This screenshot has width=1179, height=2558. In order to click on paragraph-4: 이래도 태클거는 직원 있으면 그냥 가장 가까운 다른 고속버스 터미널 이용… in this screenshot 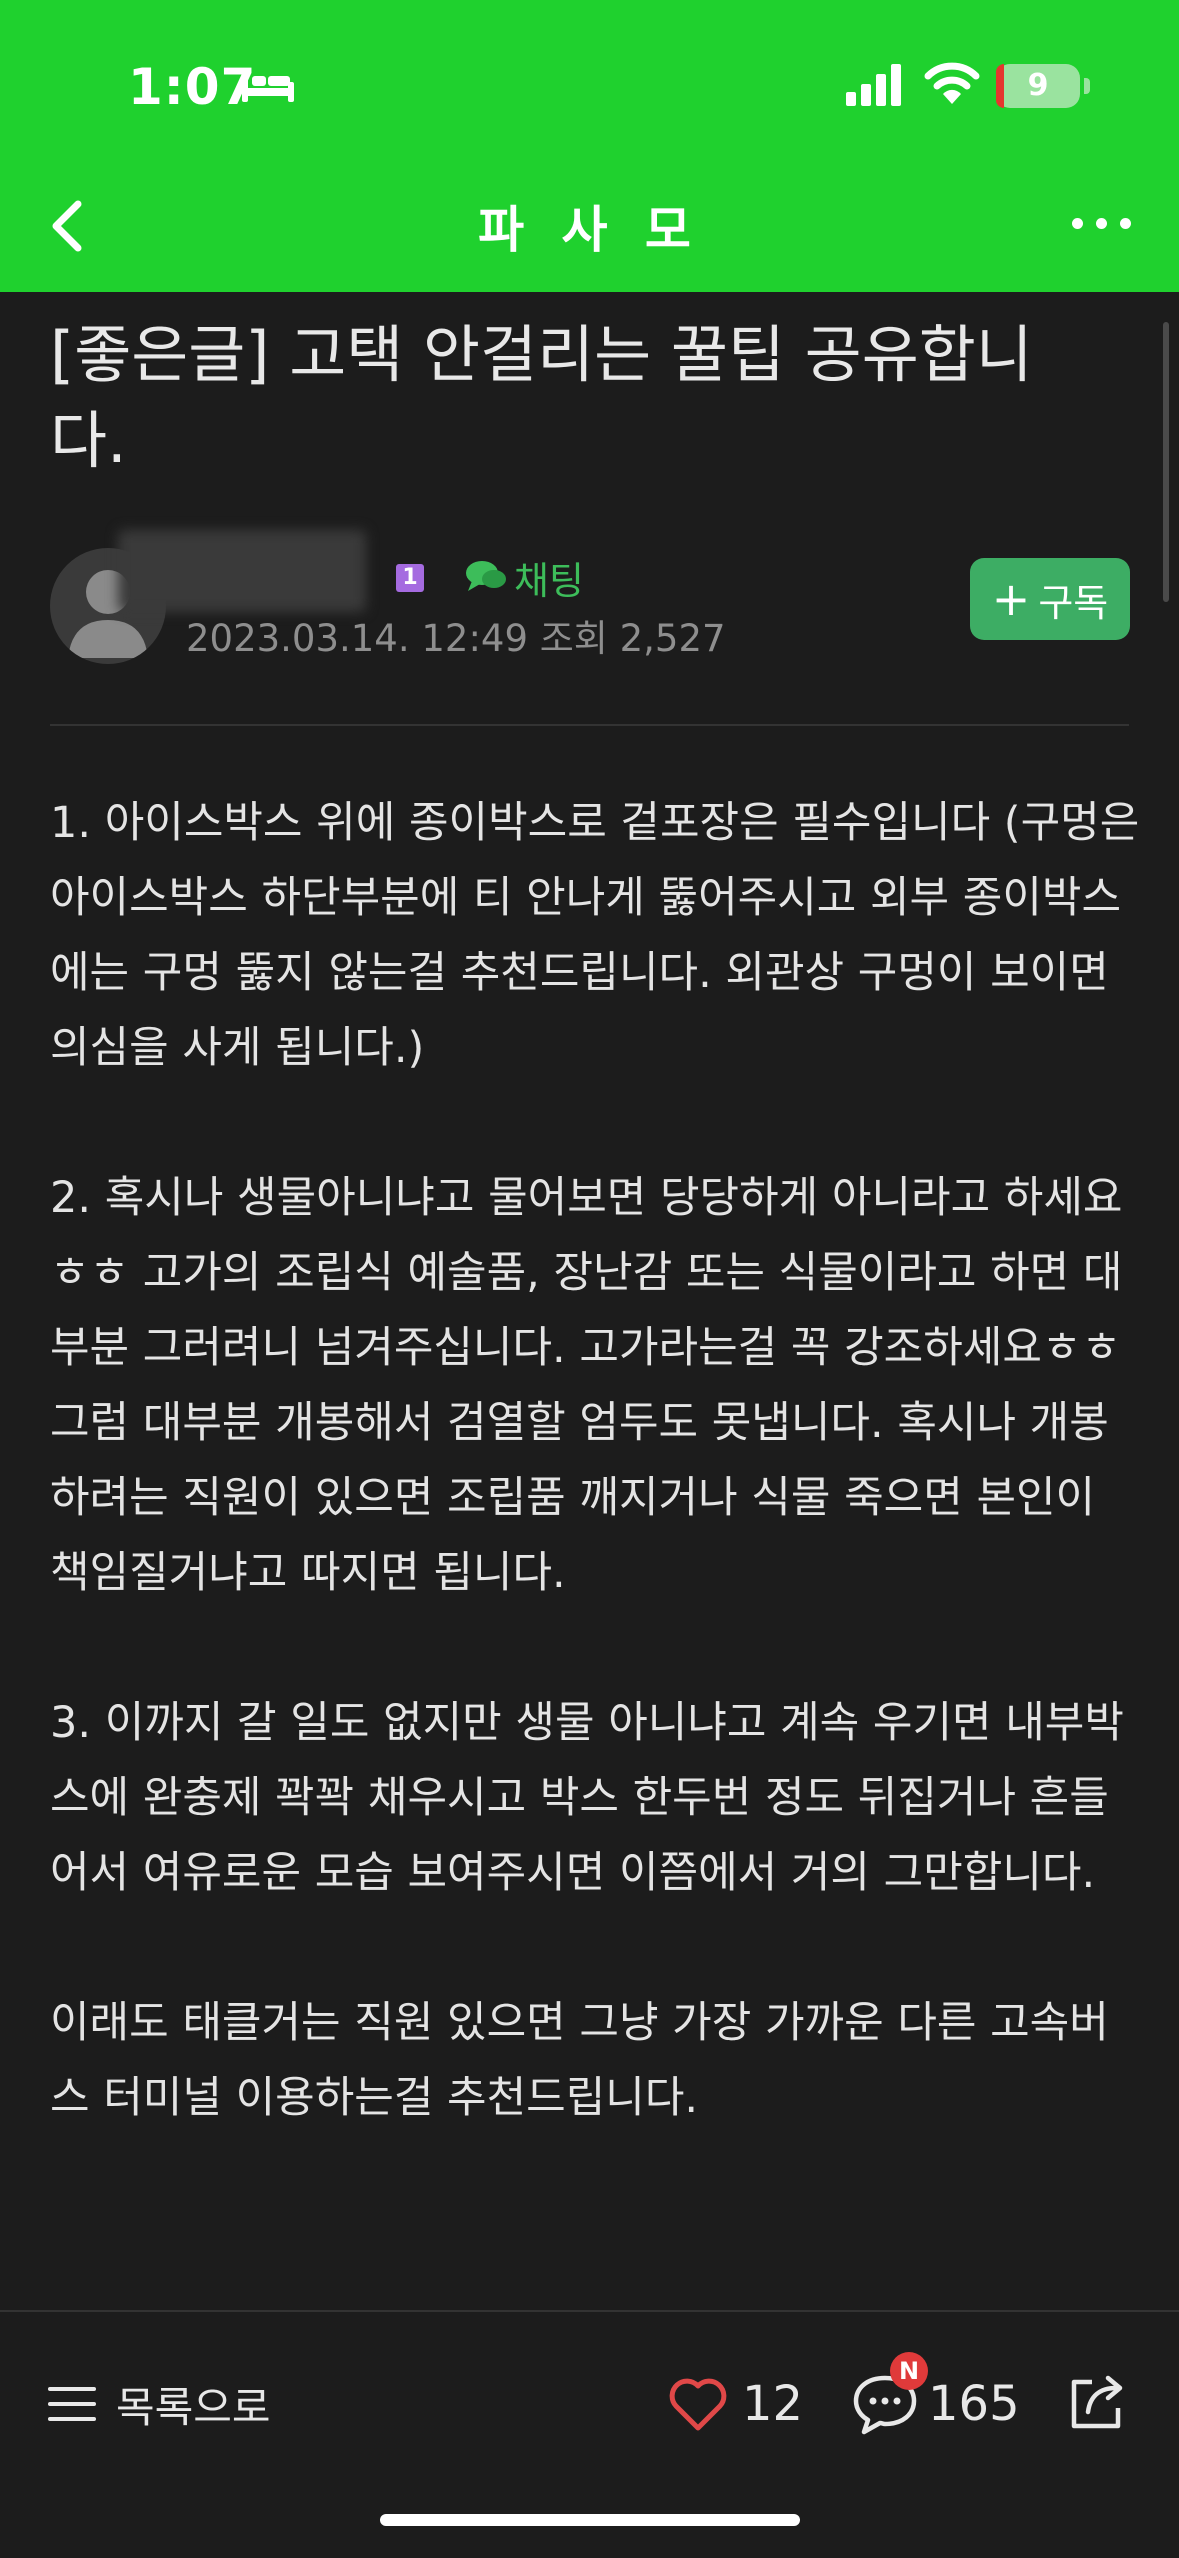, I will do `click(579, 2060)`.